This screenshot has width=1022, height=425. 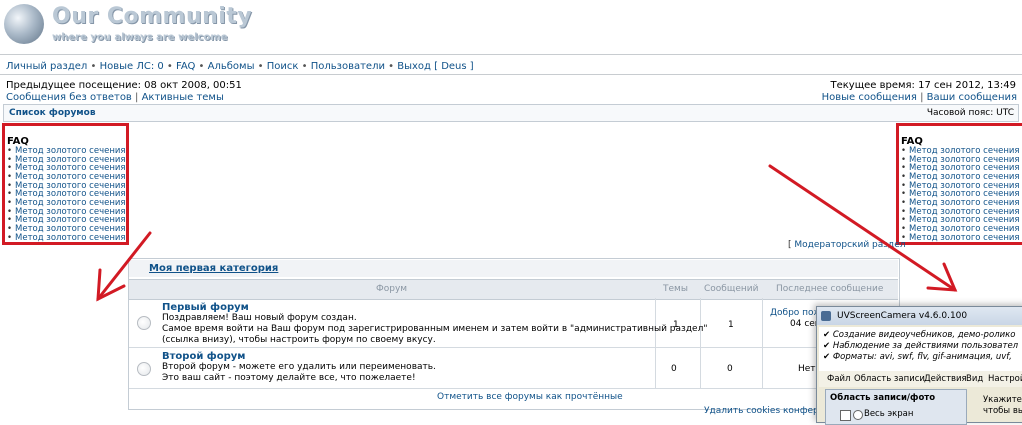 I want to click on feature-item: ✔ Наблюдение за действиями пользовател, so click(x=921, y=346).